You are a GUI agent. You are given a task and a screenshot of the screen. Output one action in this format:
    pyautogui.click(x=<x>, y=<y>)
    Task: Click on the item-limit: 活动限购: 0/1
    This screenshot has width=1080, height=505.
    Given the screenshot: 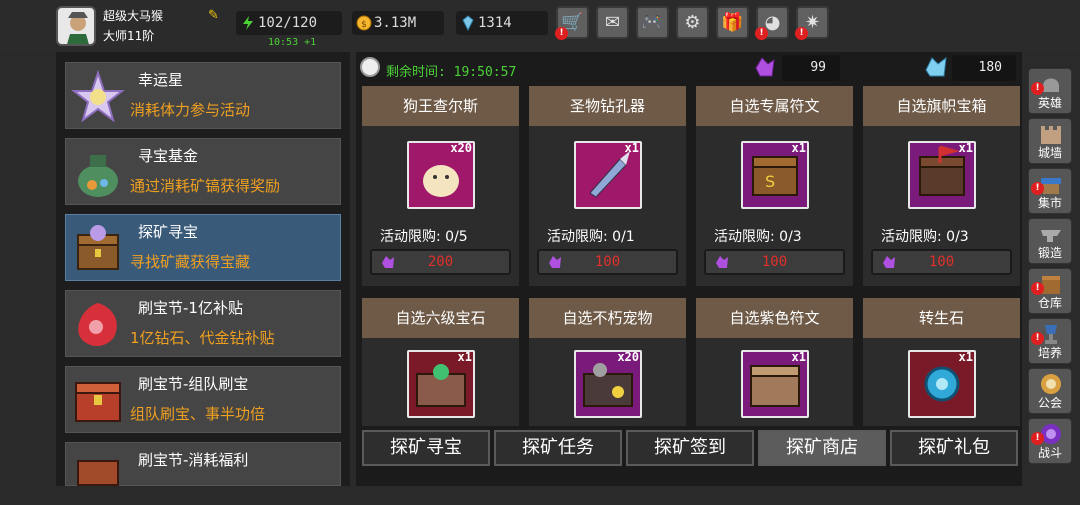 What is the action you would take?
    pyautogui.click(x=591, y=237)
    